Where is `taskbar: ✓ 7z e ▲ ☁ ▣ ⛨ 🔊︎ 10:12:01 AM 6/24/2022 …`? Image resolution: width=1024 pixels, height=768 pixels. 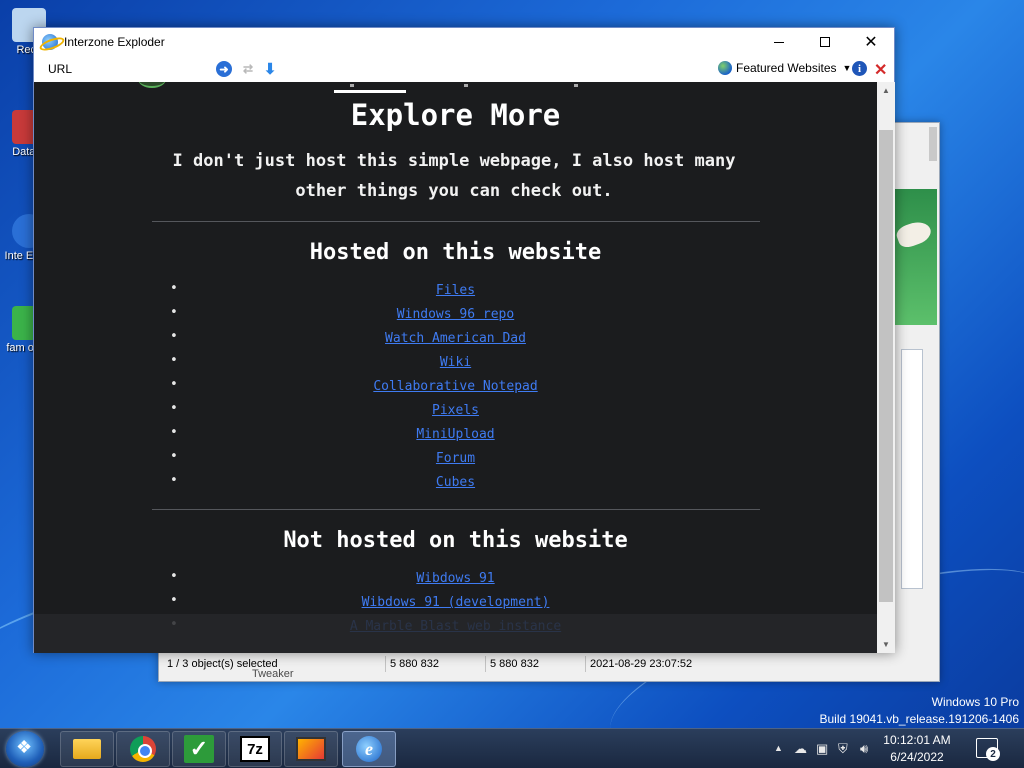
taskbar: ✓ 7z e ▲ ☁ ▣ ⛨ 🔊︎ 10:12:01 AM 6/24/2022 … is located at coordinates (512, 748).